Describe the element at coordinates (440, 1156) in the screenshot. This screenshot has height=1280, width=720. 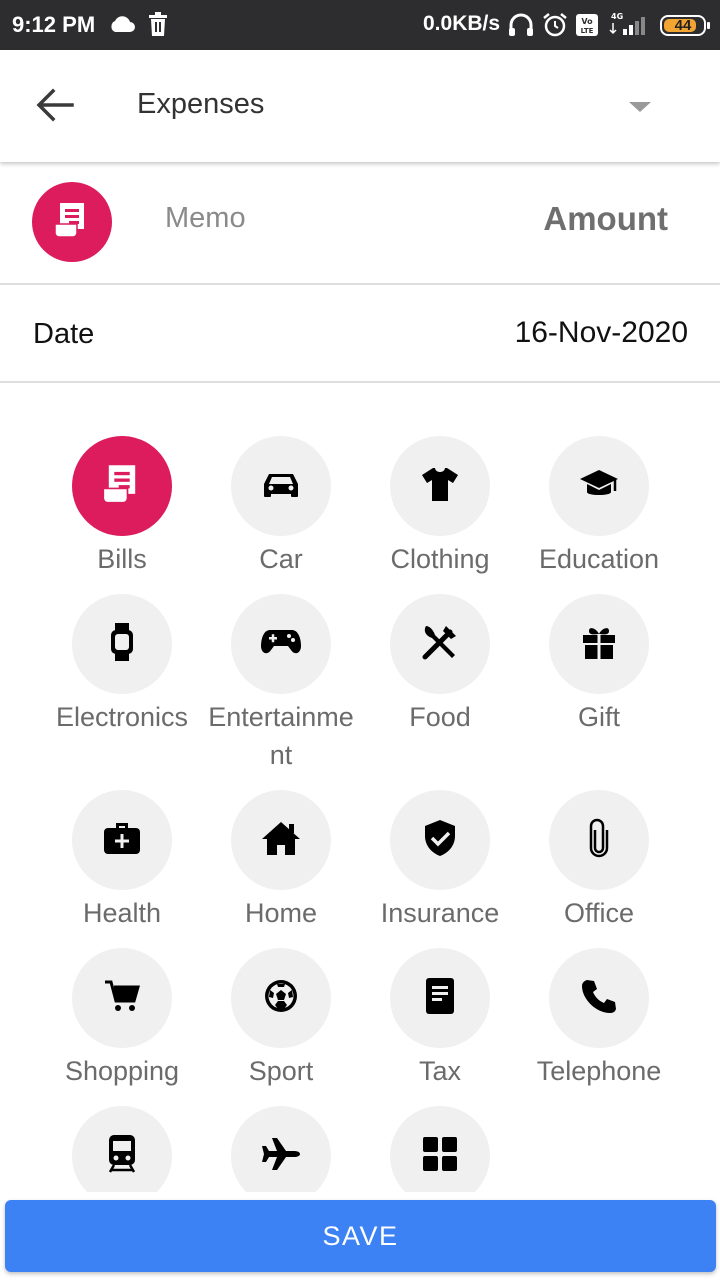
I see `grid-icon` at that location.